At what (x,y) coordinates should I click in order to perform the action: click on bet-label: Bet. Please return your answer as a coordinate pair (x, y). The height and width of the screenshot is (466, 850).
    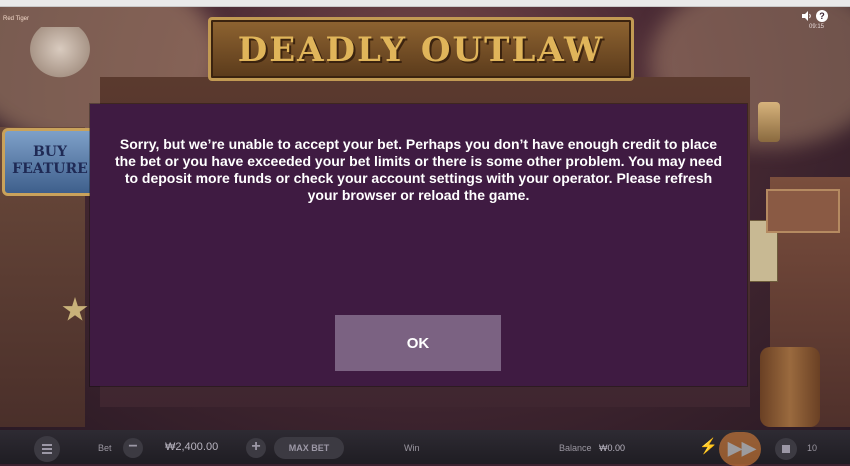
    Looking at the image, I should click on (105, 448).